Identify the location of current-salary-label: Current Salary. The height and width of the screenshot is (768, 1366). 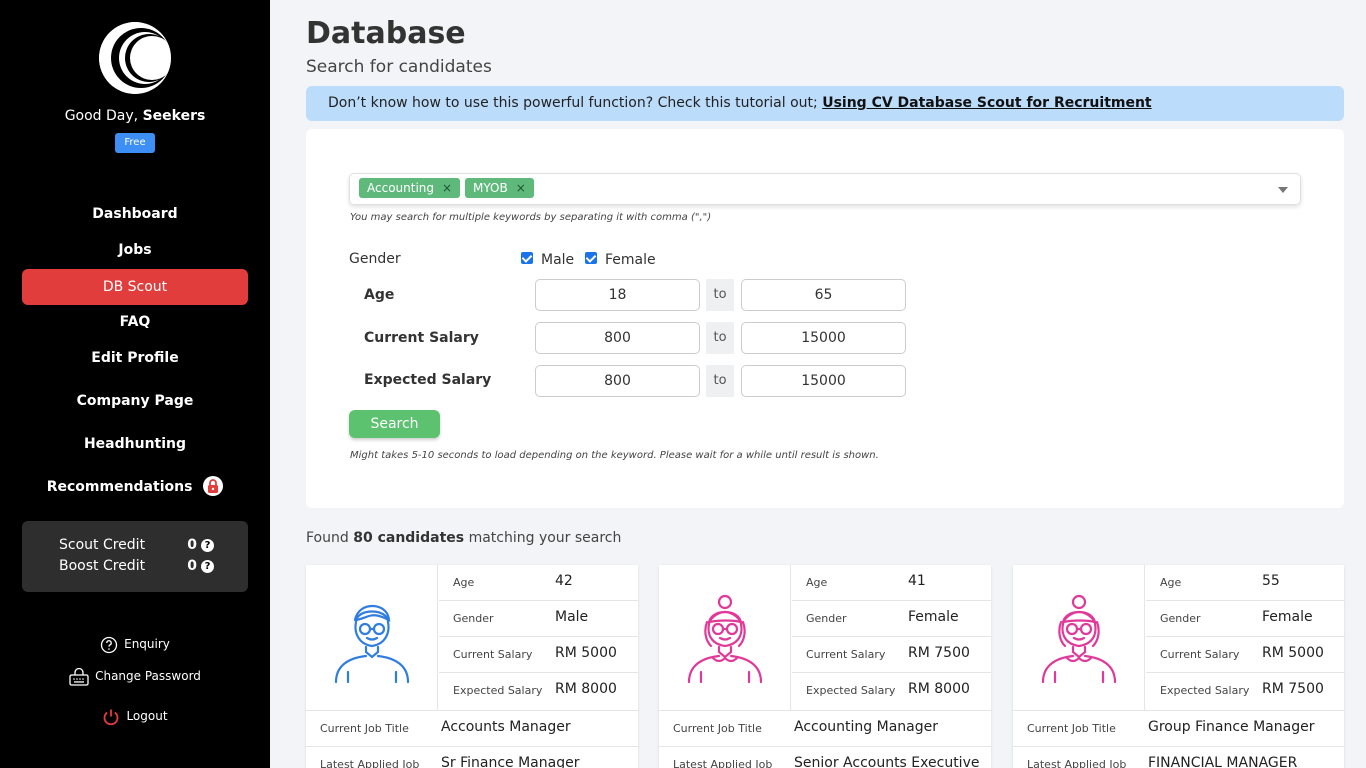
(421, 338).